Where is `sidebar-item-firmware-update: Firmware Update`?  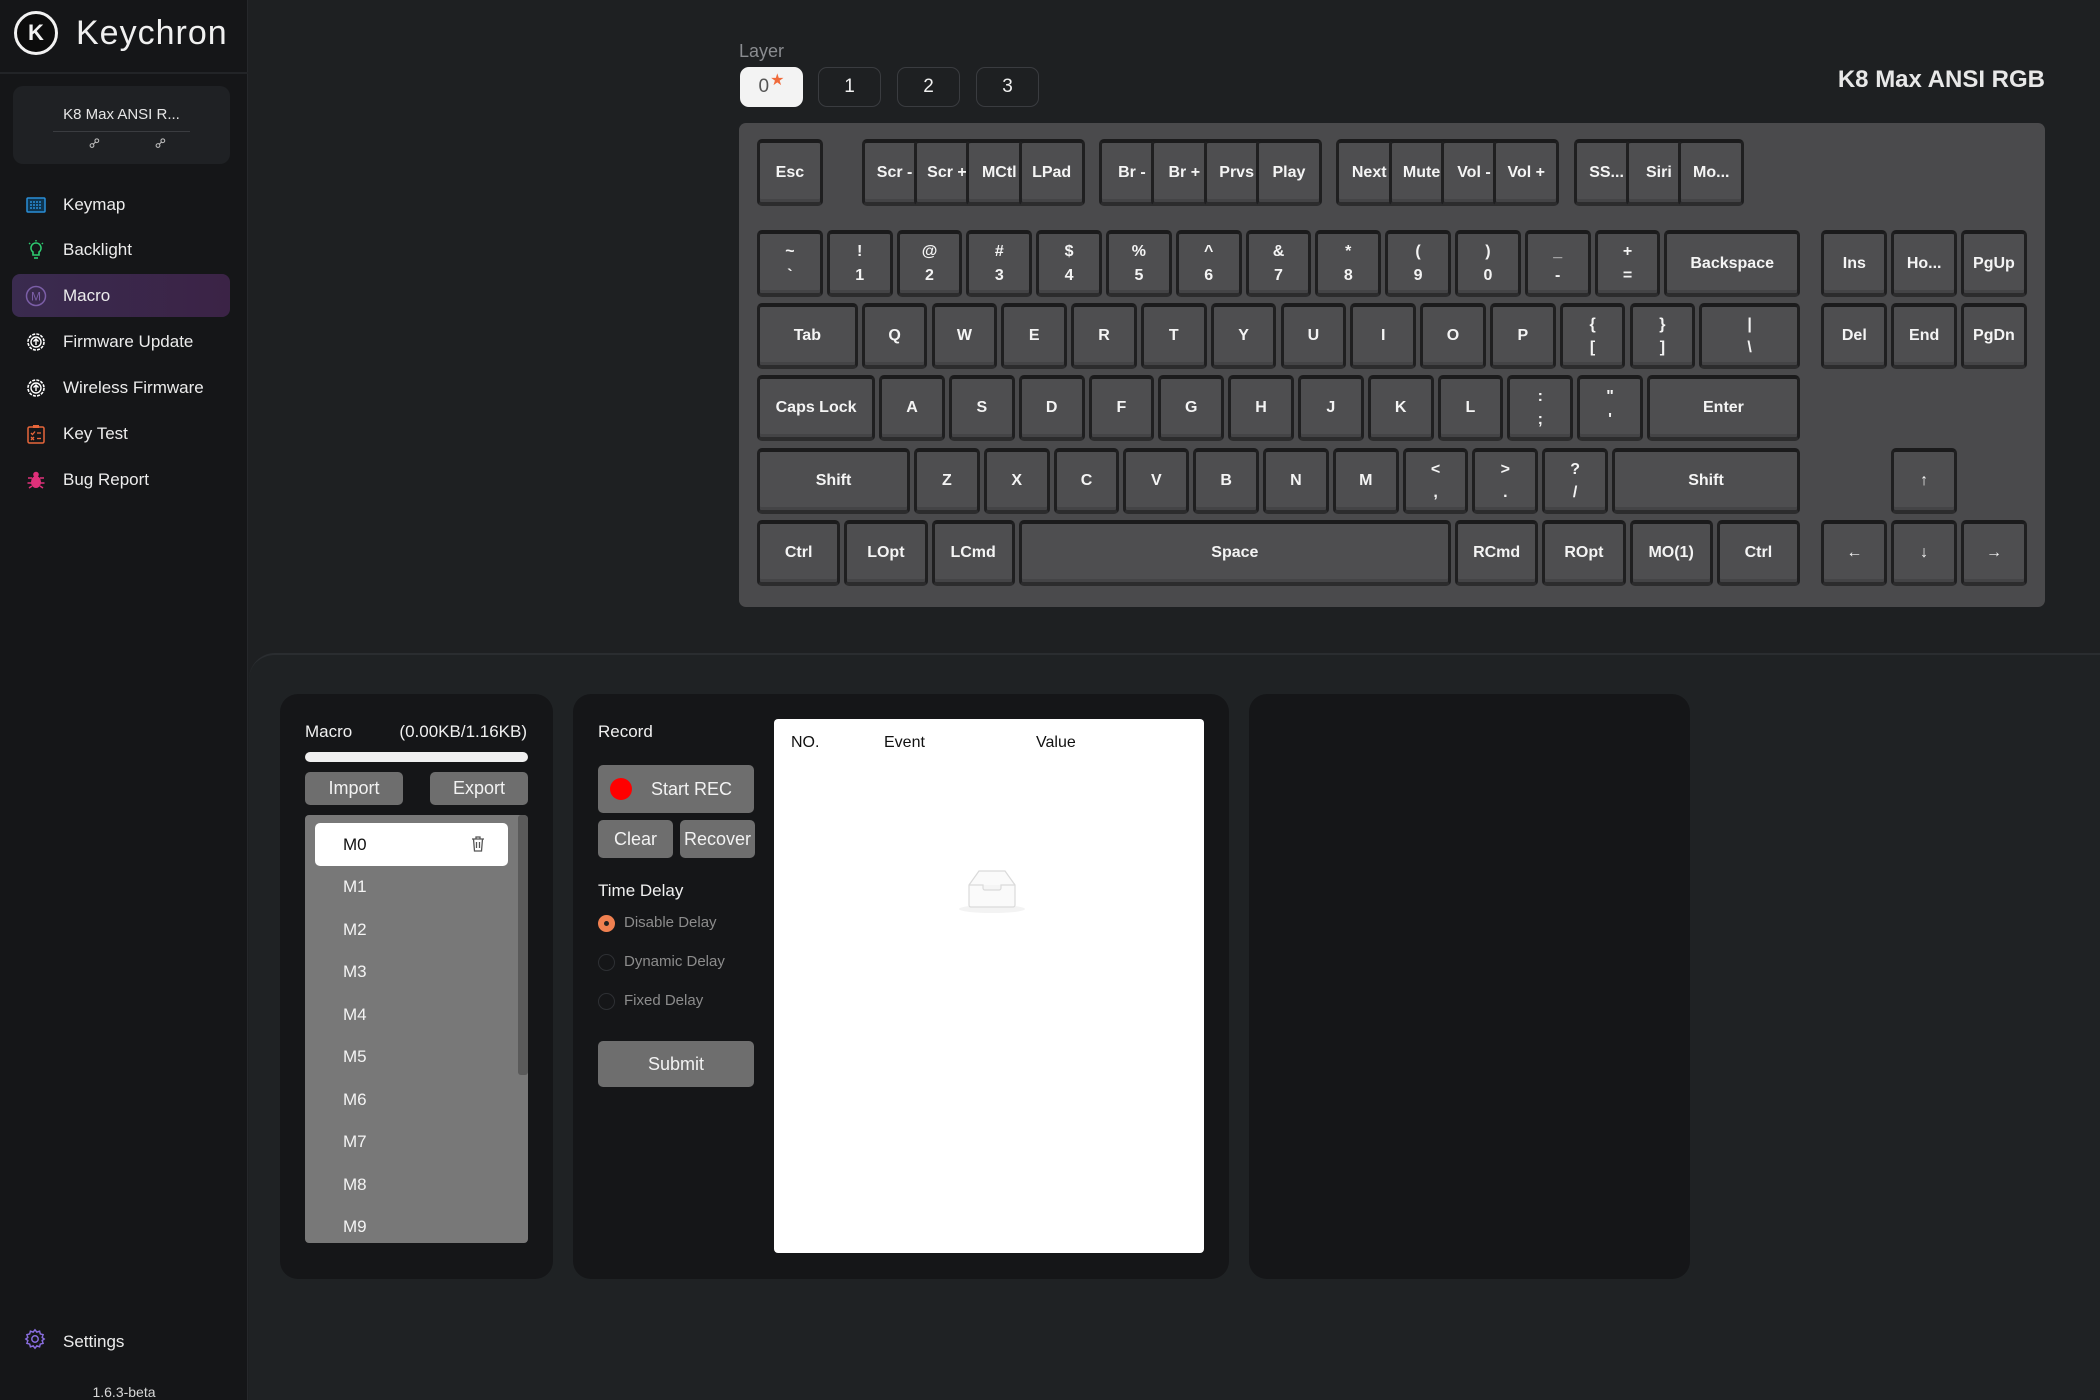
sidebar-item-firmware-update: Firmware Update is located at coordinates (121, 341).